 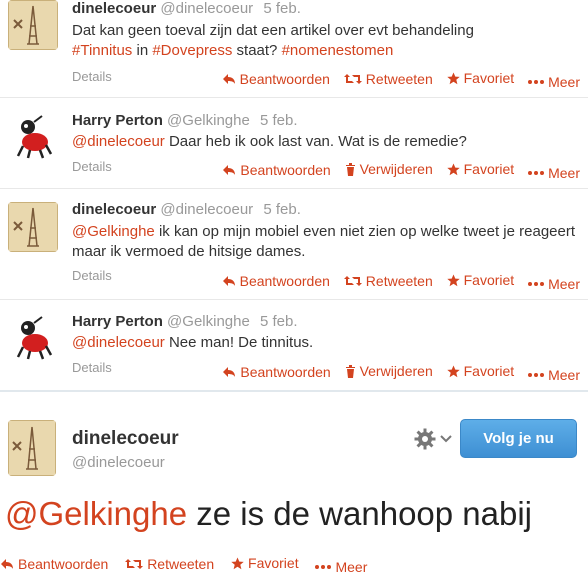 What do you see at coordinates (518, 438) in the screenshot?
I see `follow-button: Volg je nu` at bounding box center [518, 438].